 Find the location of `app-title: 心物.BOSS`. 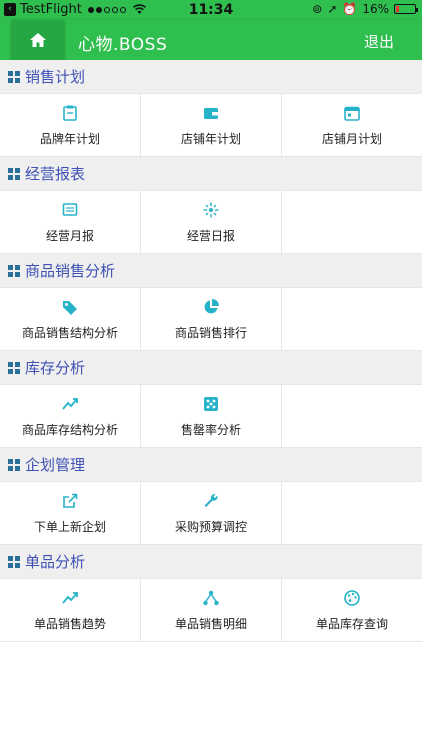

app-title: 心物.BOSS is located at coordinates (123, 45).